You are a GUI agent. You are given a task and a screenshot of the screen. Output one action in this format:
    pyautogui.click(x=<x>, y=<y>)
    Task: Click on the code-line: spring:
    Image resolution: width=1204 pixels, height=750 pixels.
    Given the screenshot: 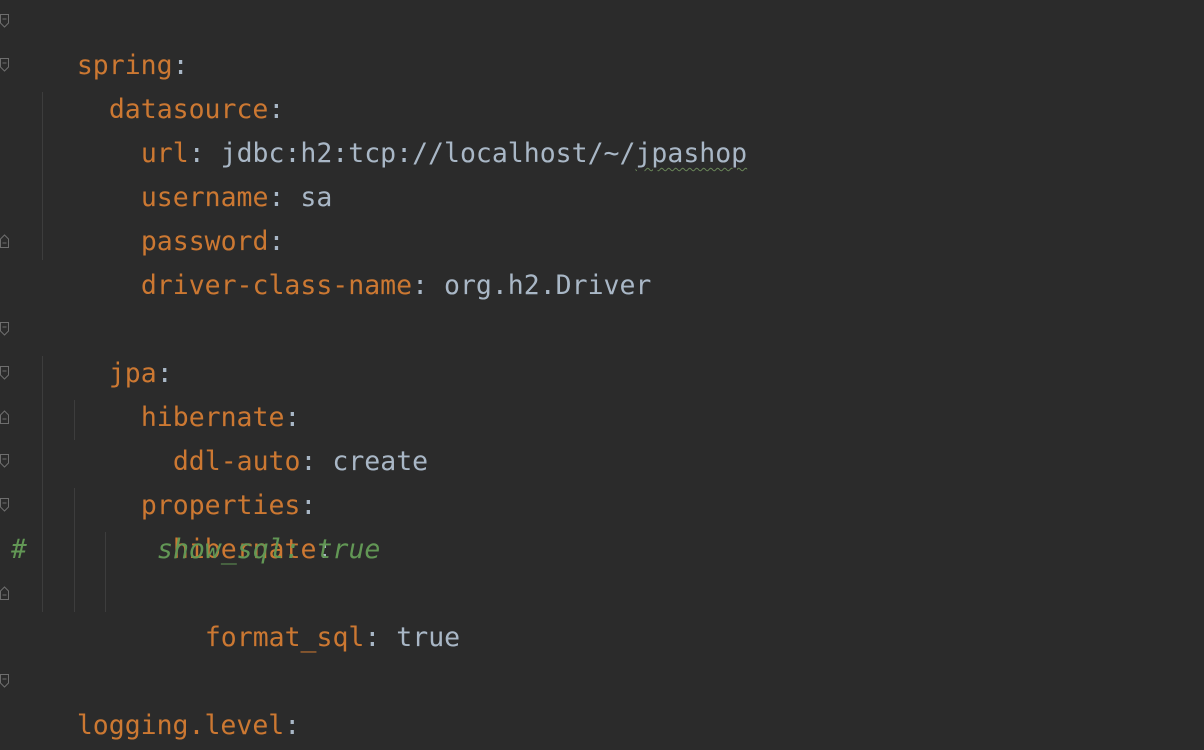 What is the action you would take?
    pyautogui.click(x=101, y=40)
    